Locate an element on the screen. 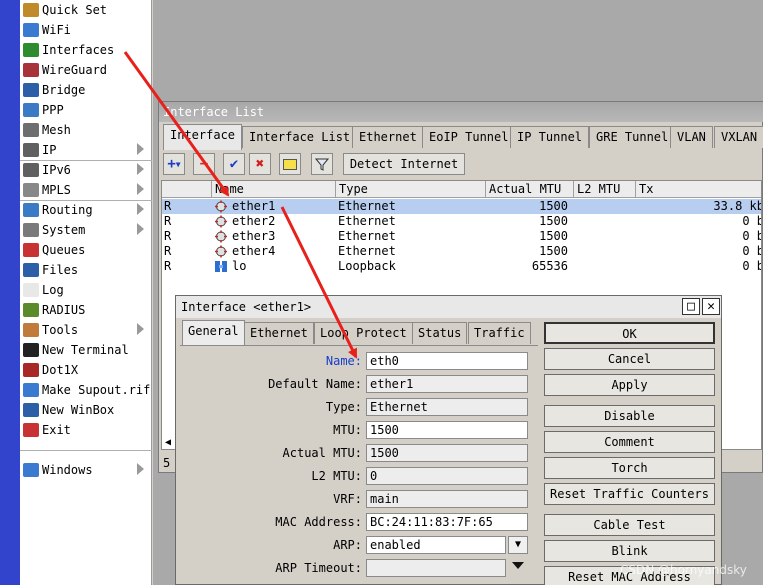  ok-button: OK is located at coordinates (629, 333).